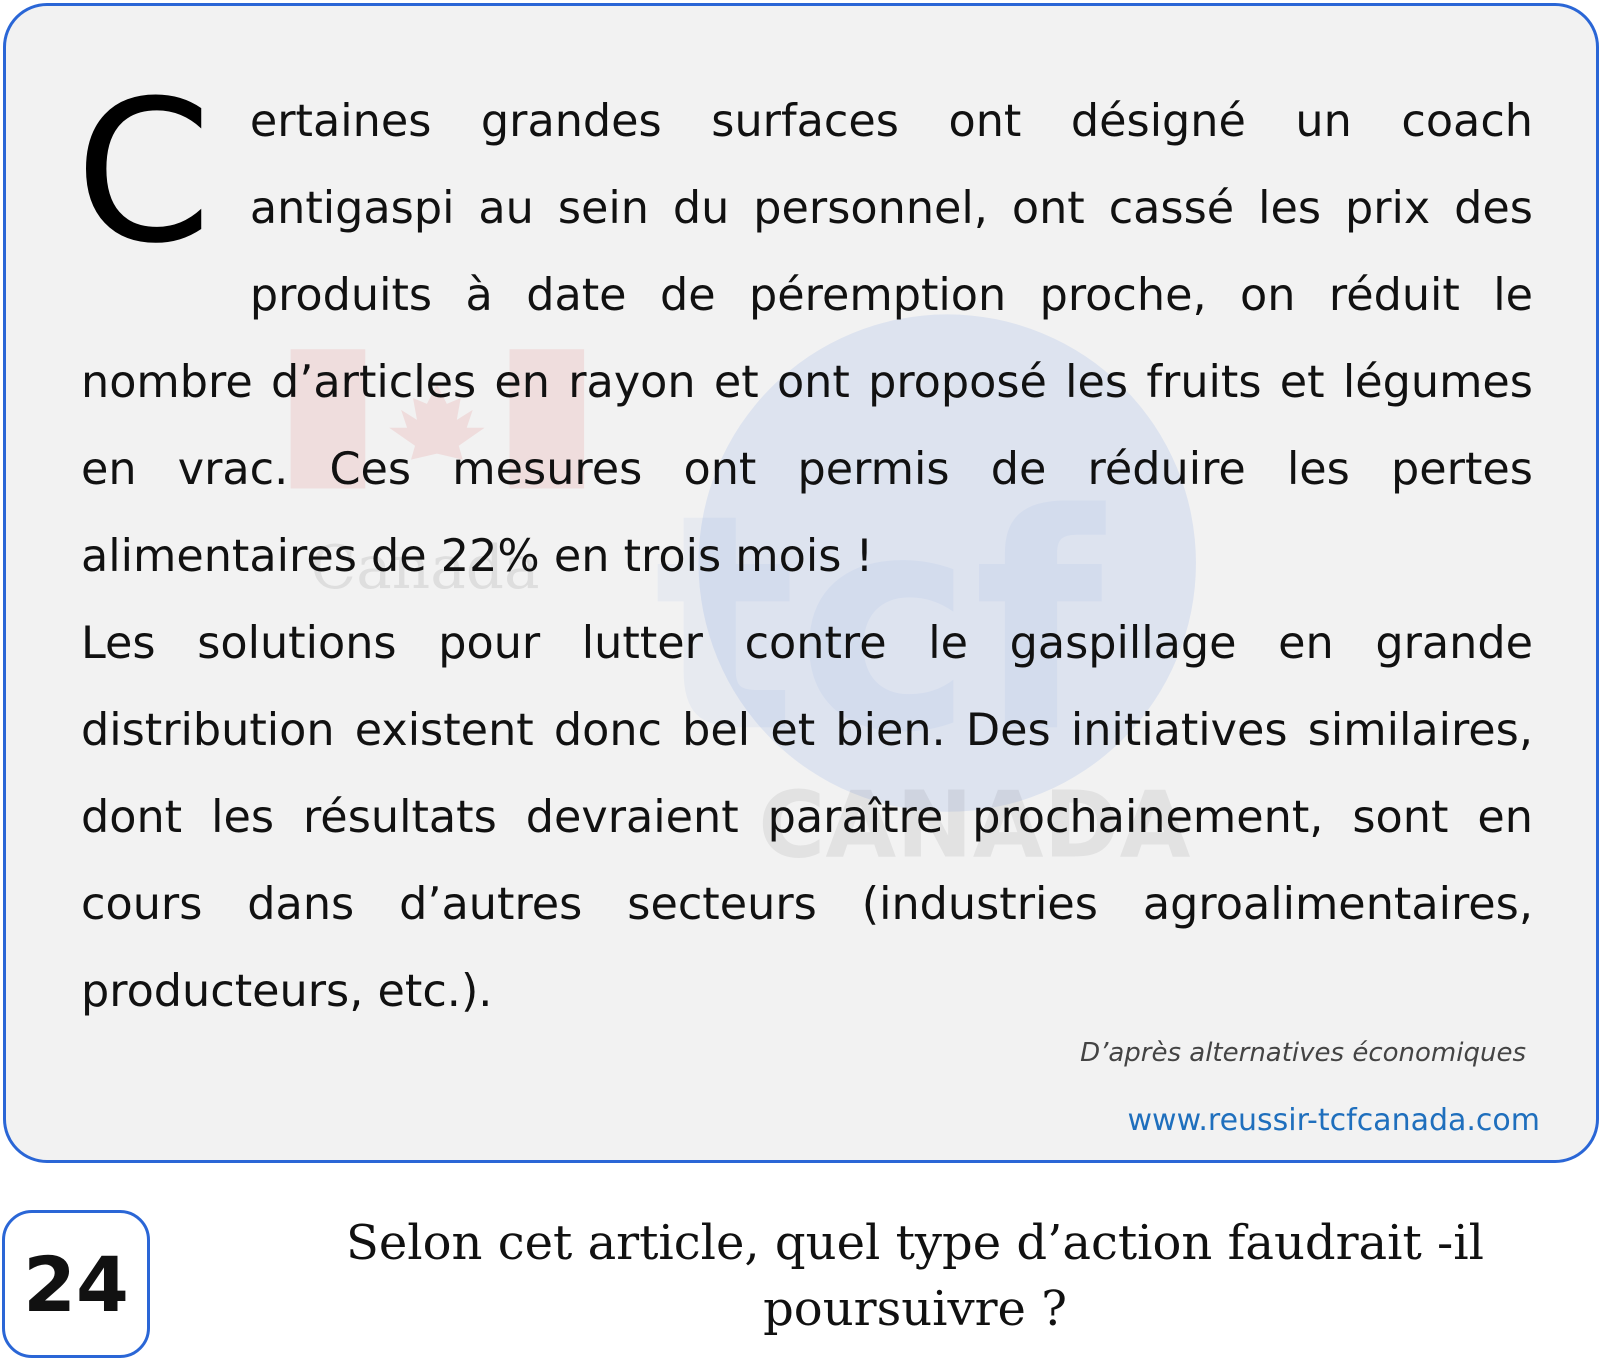 This screenshot has height=1362, width=1606. I want to click on drop-cap: C, so click(143, 173).